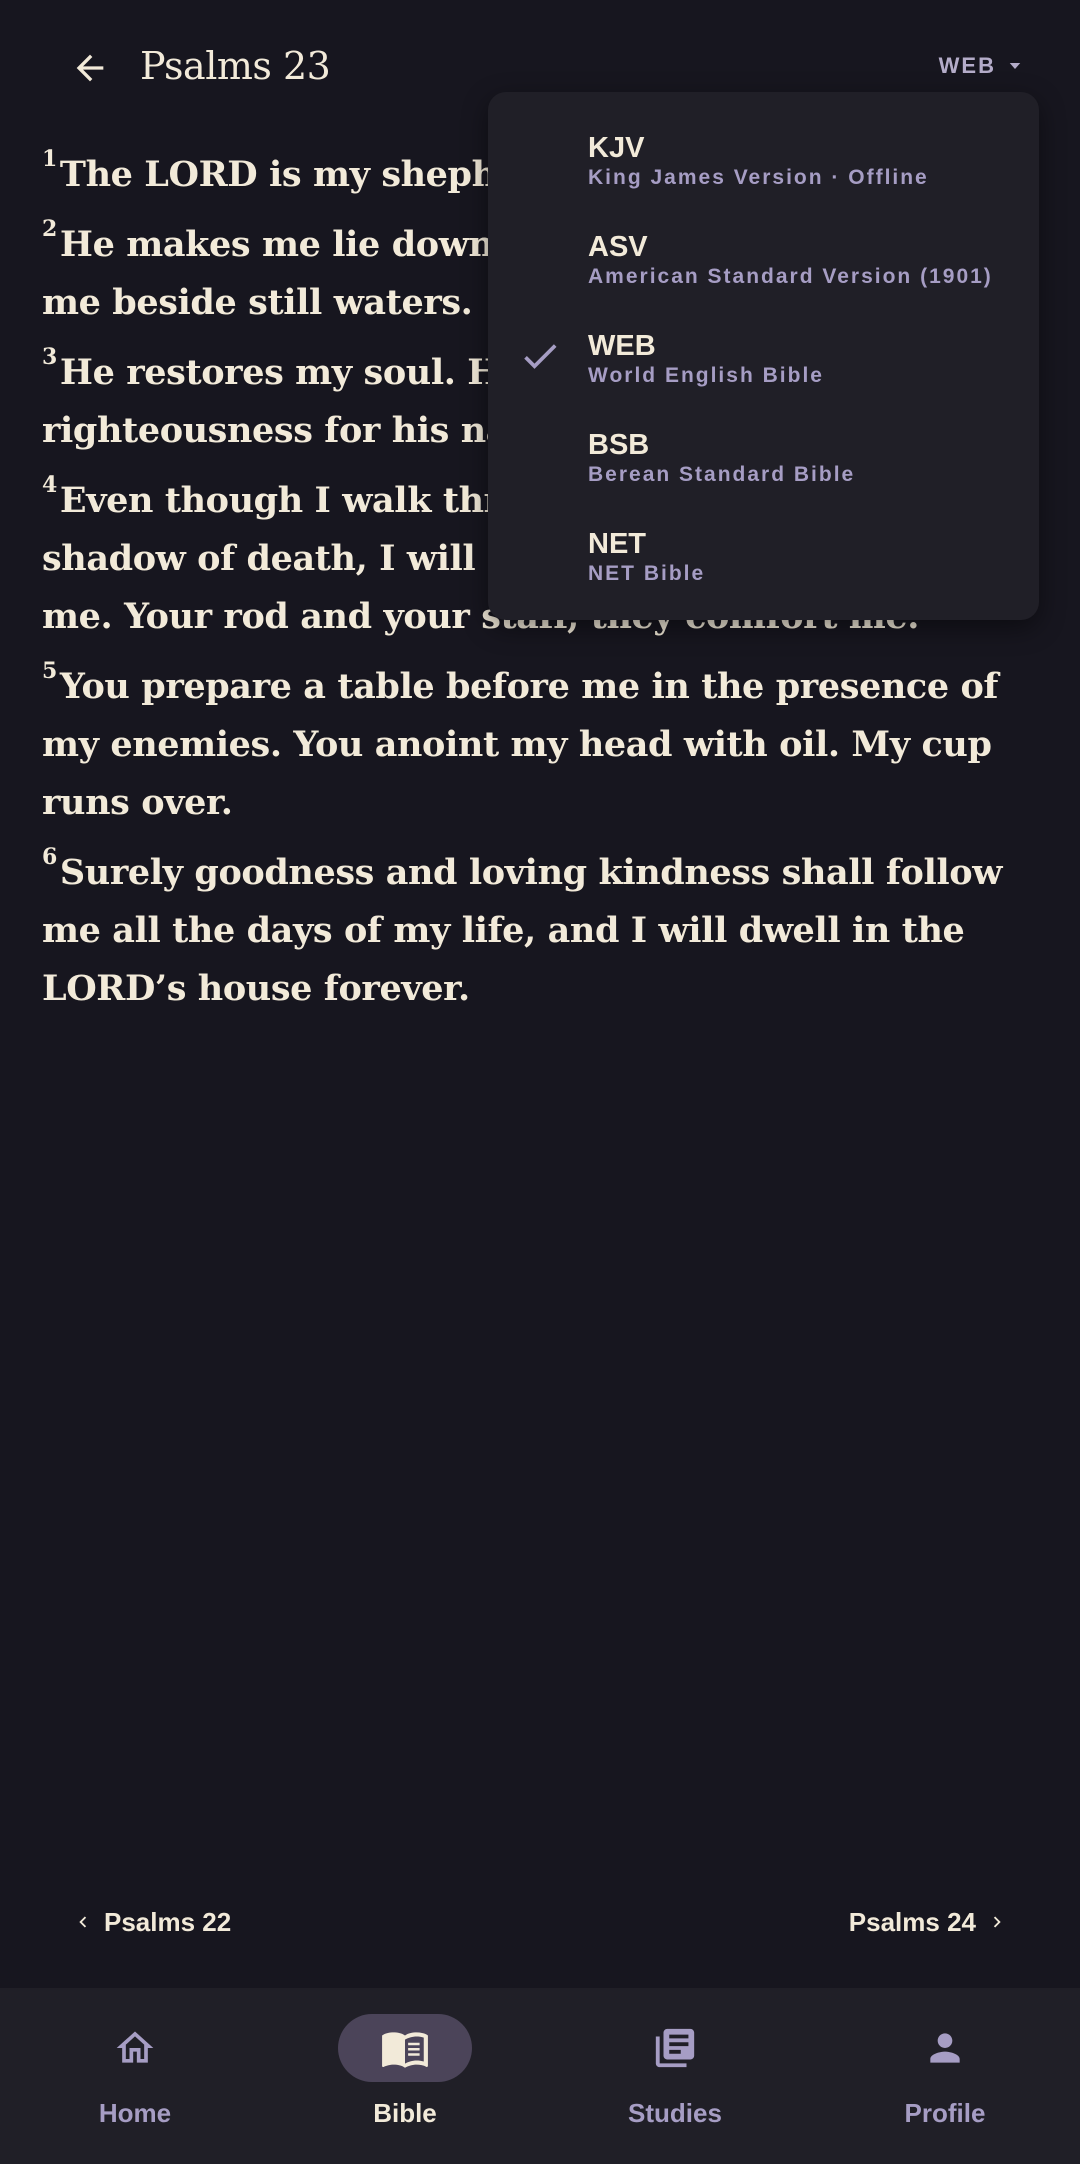 Image resolution: width=1080 pixels, height=2164 pixels. Describe the element at coordinates (168, 1921) in the screenshot. I see `previous-chapter-label: Psalms 22` at that location.